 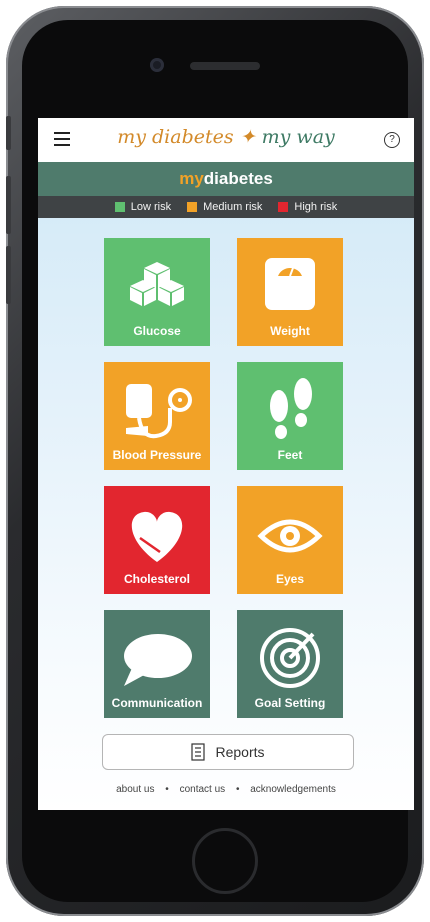 What do you see at coordinates (203, 789) in the screenshot?
I see `contact-us-link: contact us` at bounding box center [203, 789].